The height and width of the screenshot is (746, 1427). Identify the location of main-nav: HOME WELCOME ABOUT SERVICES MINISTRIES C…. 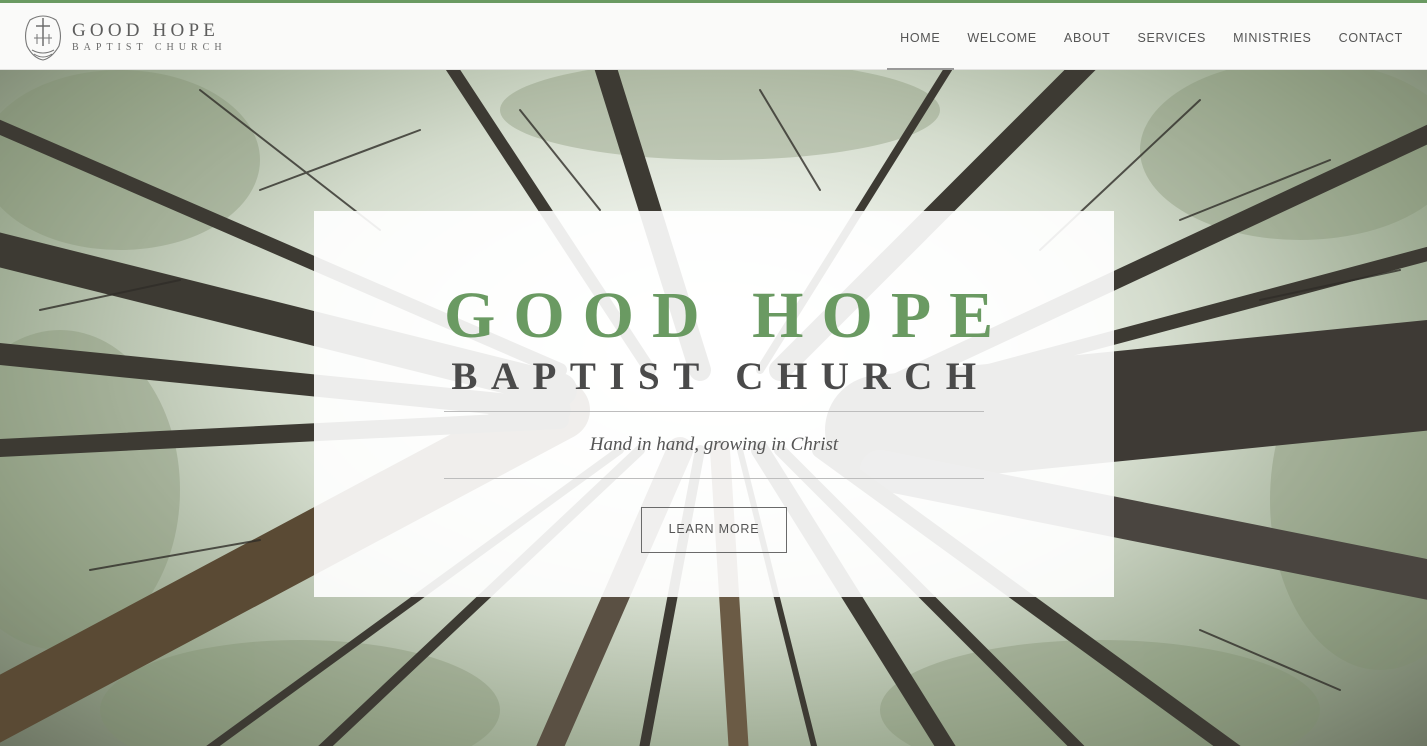
(1156, 37).